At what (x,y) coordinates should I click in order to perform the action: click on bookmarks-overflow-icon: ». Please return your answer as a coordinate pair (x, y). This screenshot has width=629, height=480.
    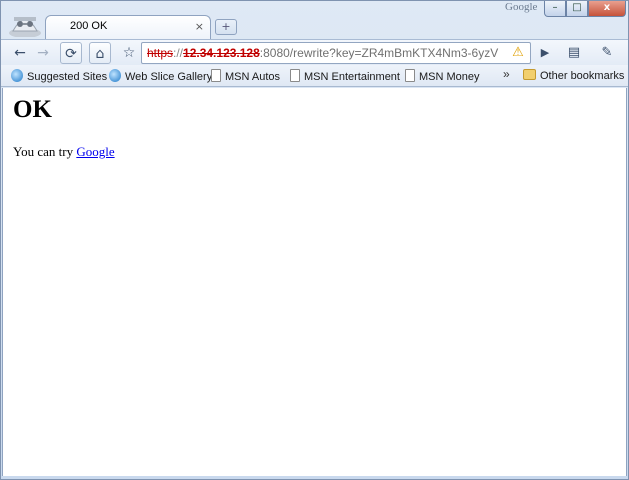
    Looking at the image, I should click on (506, 74).